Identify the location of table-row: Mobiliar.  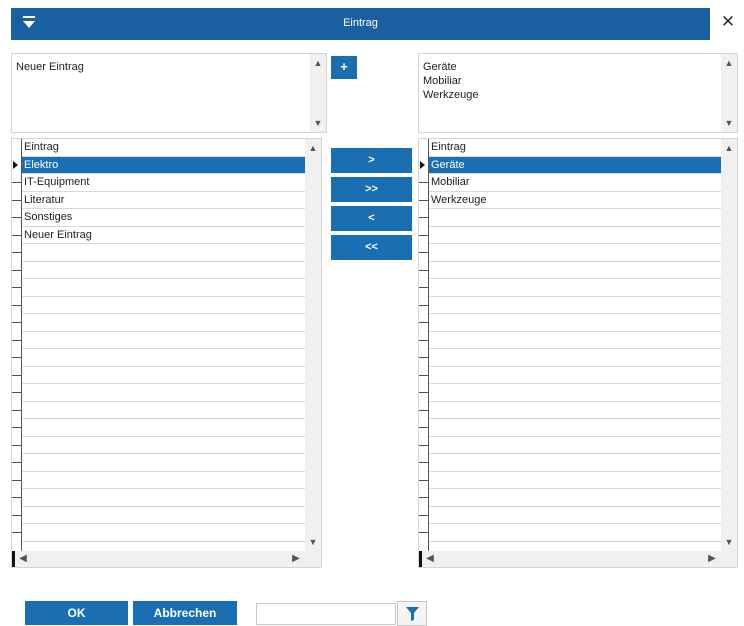
(575, 183).